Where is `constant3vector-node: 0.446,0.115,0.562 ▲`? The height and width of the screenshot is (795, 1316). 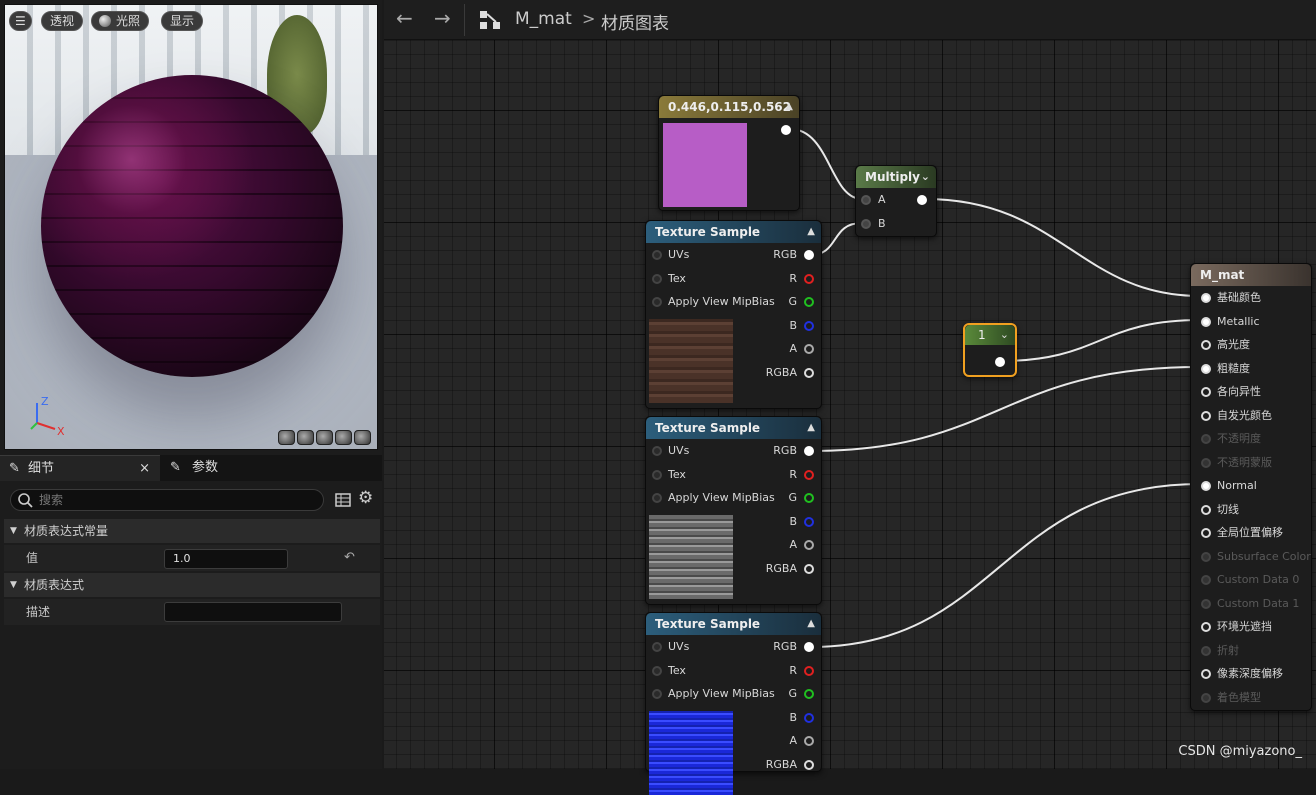 constant3vector-node: 0.446,0.115,0.562 ▲ is located at coordinates (729, 153).